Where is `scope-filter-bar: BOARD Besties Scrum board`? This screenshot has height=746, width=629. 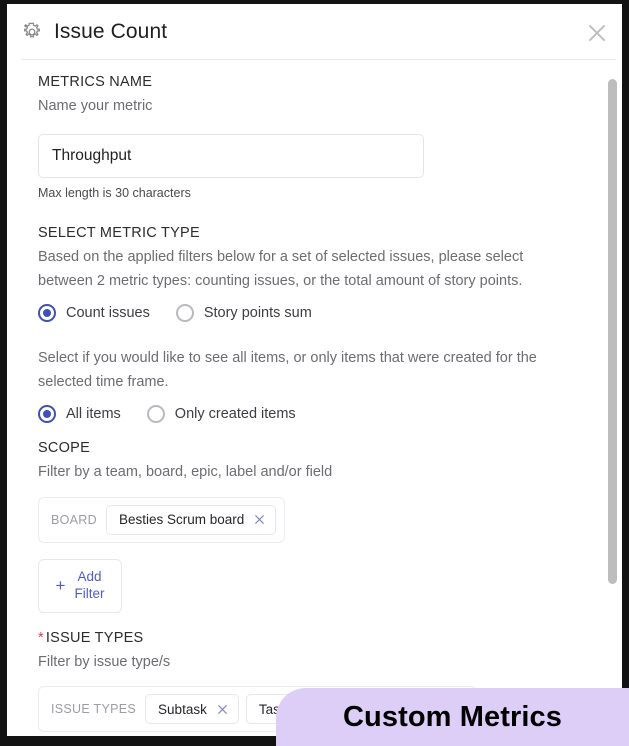
scope-filter-bar: BOARD Besties Scrum board is located at coordinates (162, 519).